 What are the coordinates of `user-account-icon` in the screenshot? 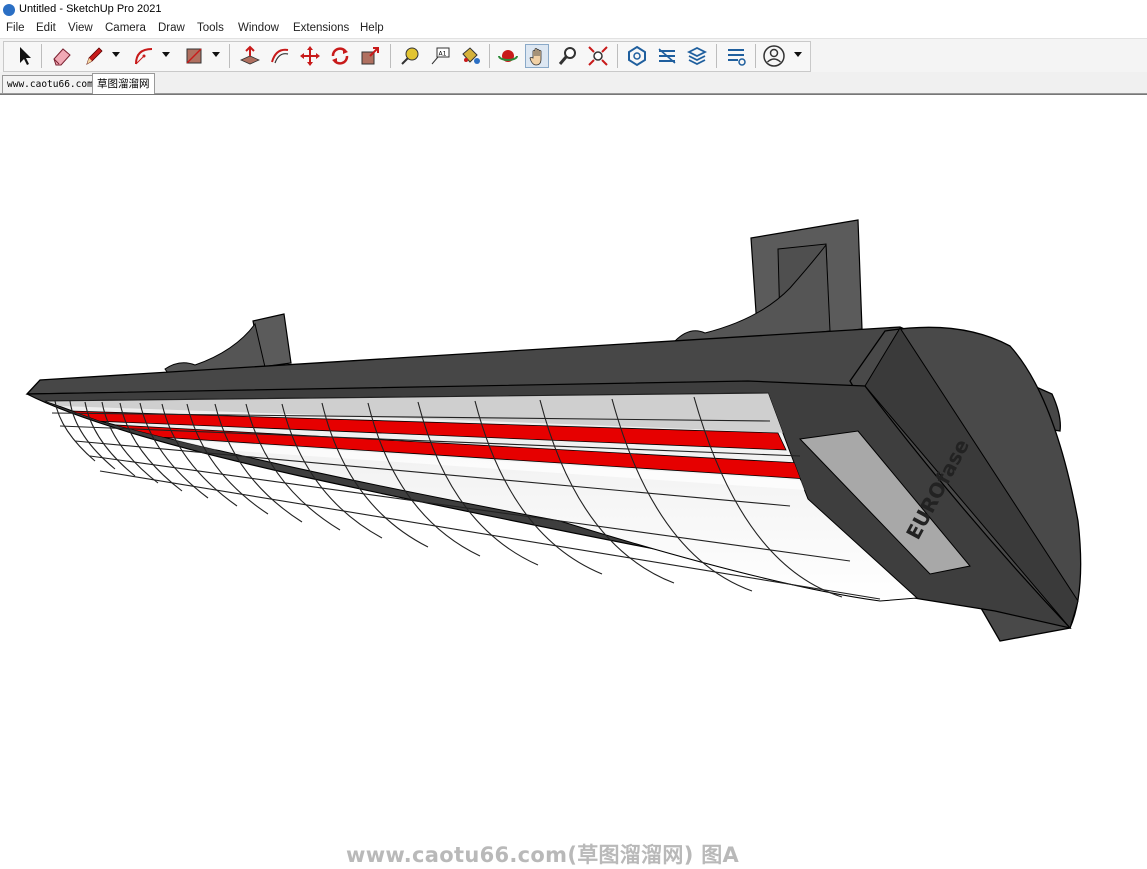 It's located at (774, 56).